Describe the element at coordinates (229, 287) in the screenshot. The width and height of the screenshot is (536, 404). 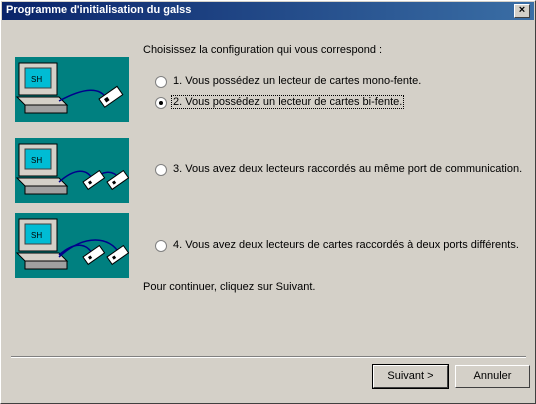
I see `continue-instruction: Pour continuer, cliquez sur Suivant.` at that location.